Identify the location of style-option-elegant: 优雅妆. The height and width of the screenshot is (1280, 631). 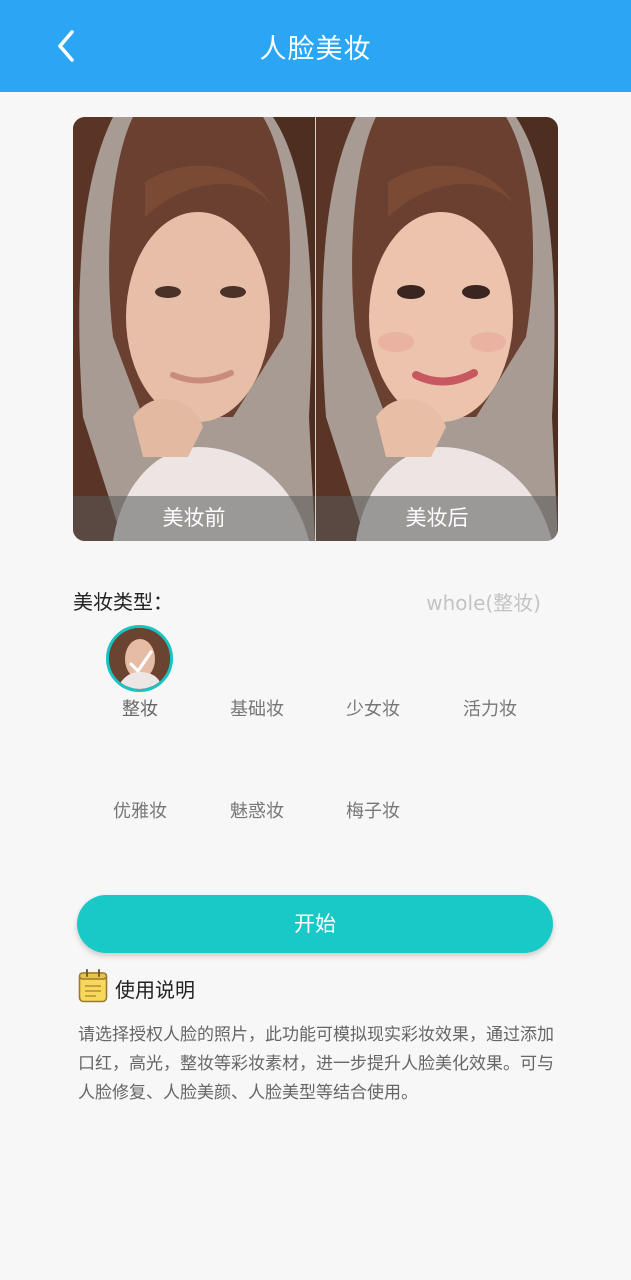
(140, 810).